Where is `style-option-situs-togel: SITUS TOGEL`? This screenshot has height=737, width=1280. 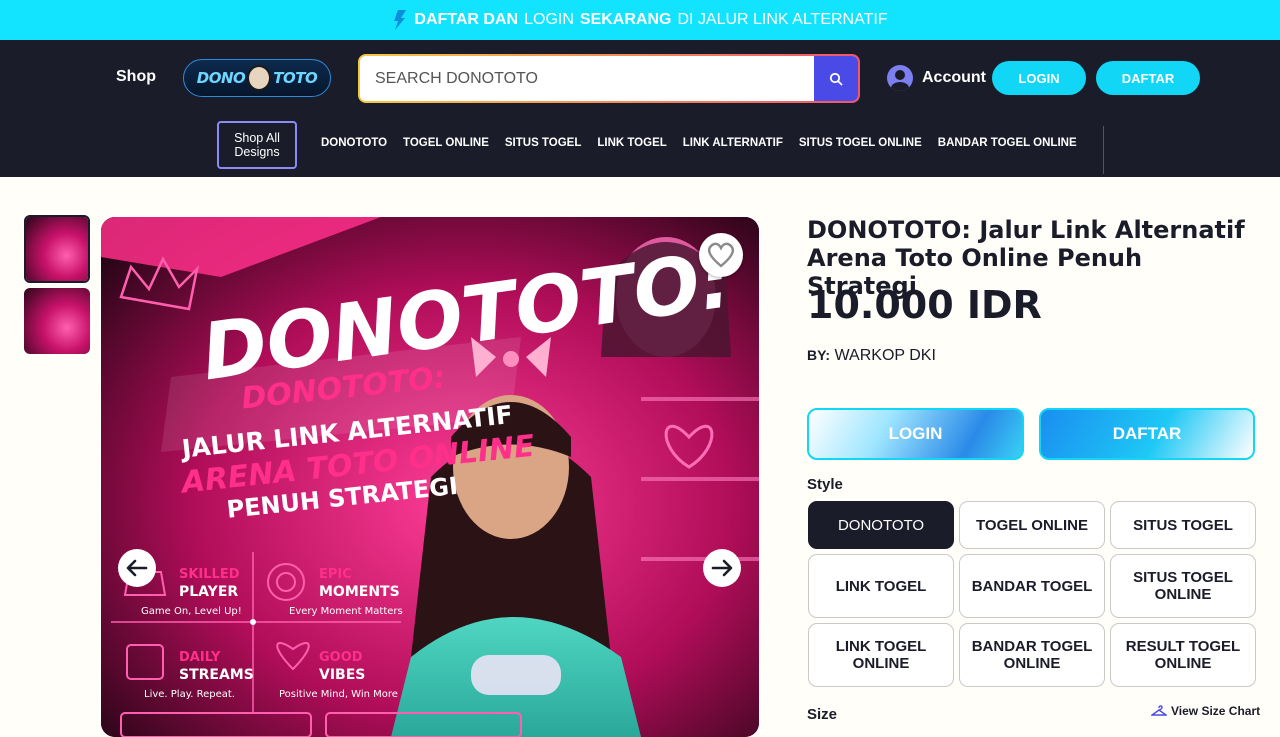 style-option-situs-togel: SITUS TOGEL is located at coordinates (1183, 525).